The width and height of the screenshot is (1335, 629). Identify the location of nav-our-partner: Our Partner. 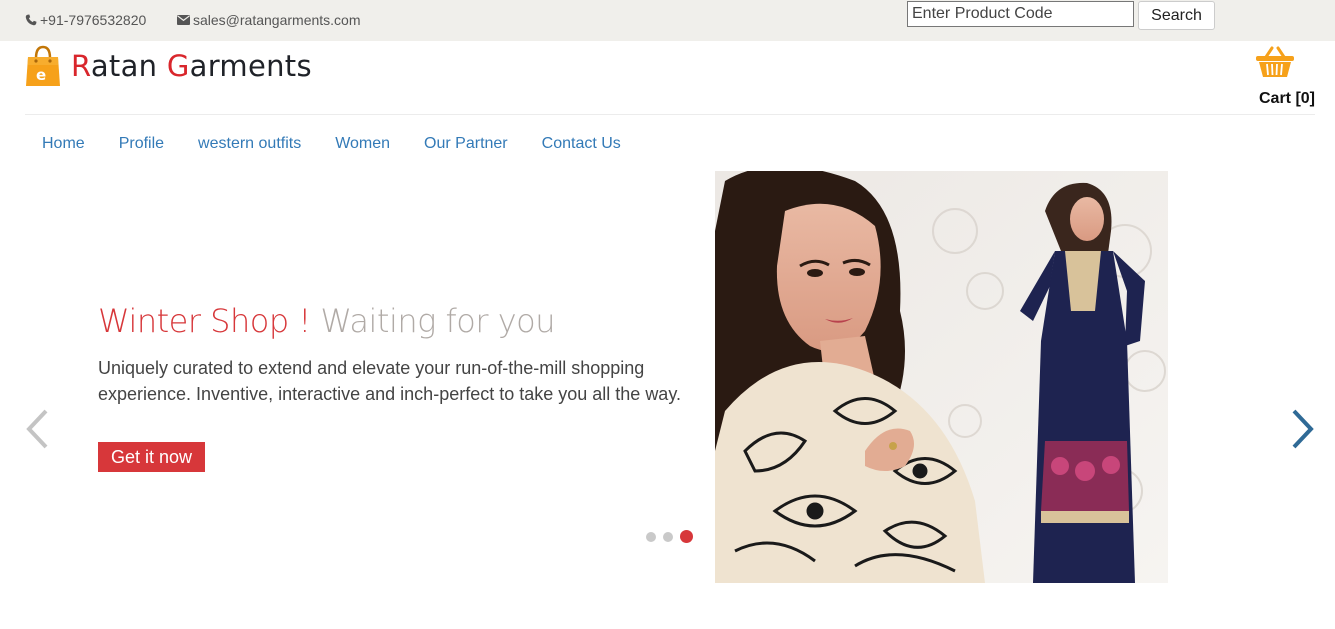
(466, 144).